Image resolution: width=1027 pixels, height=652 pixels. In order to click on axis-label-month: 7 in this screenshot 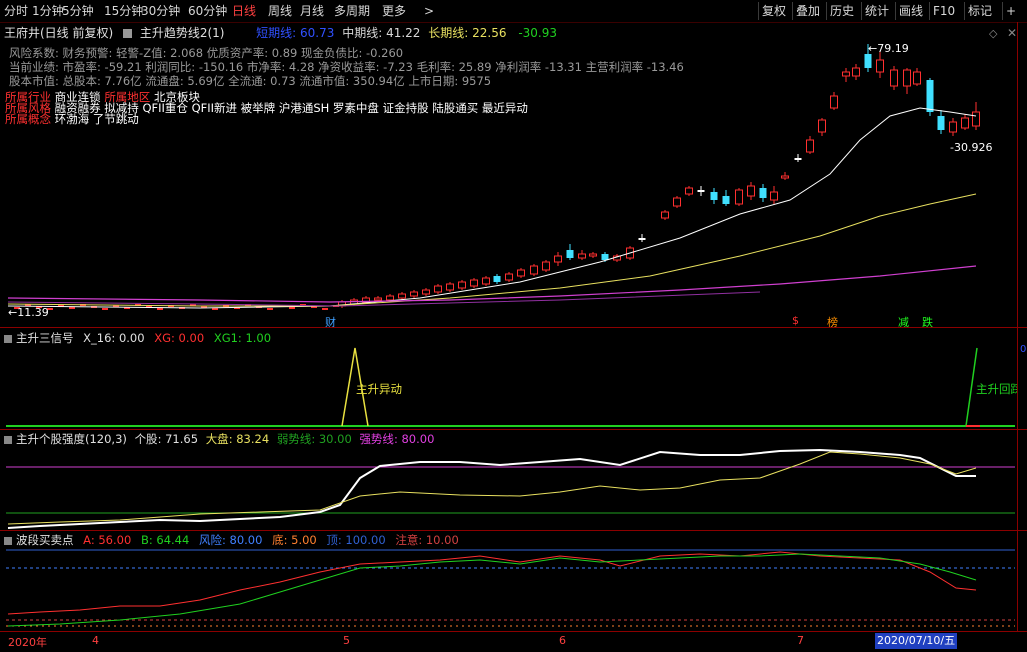, I will do `click(800, 640)`.